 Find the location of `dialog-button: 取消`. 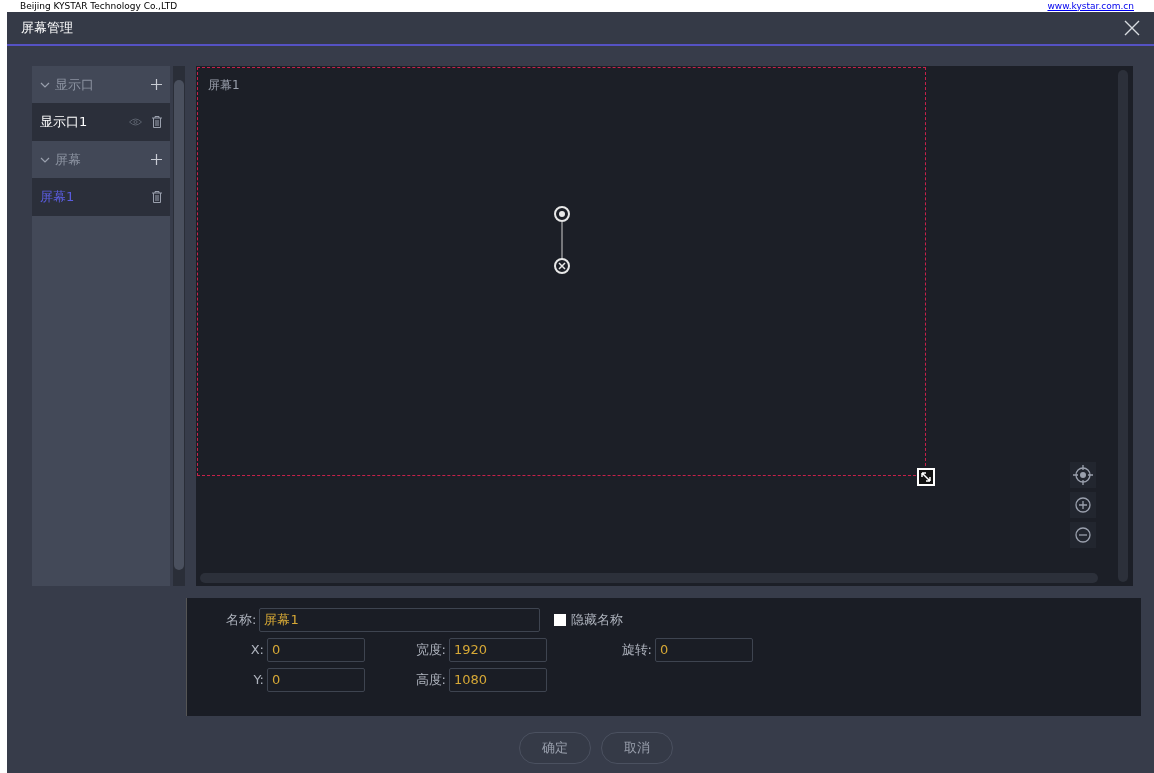

dialog-button: 取消 is located at coordinates (636, 748).